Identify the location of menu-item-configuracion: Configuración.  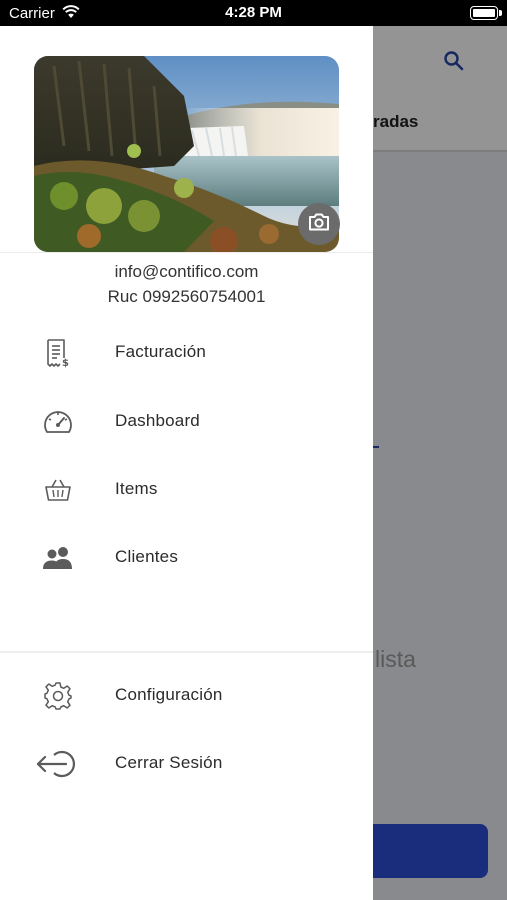
(186, 696).